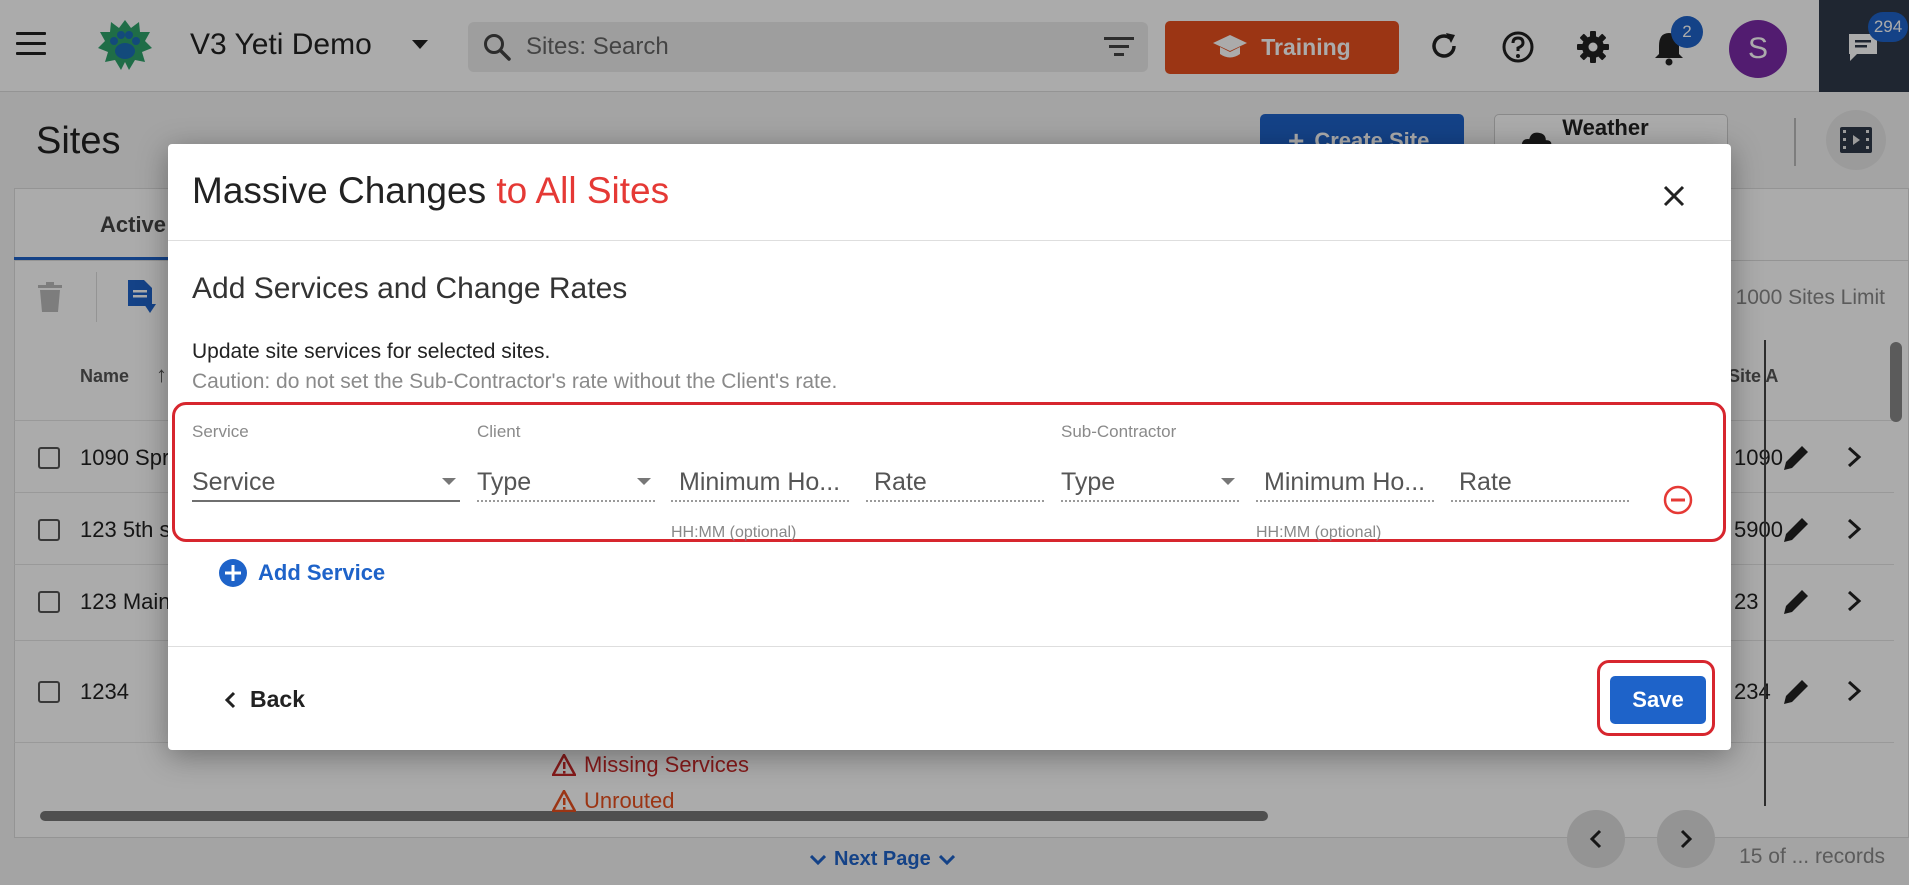 The image size is (1909, 885). Describe the element at coordinates (1678, 500) in the screenshot. I see `remove-service-icon` at that location.